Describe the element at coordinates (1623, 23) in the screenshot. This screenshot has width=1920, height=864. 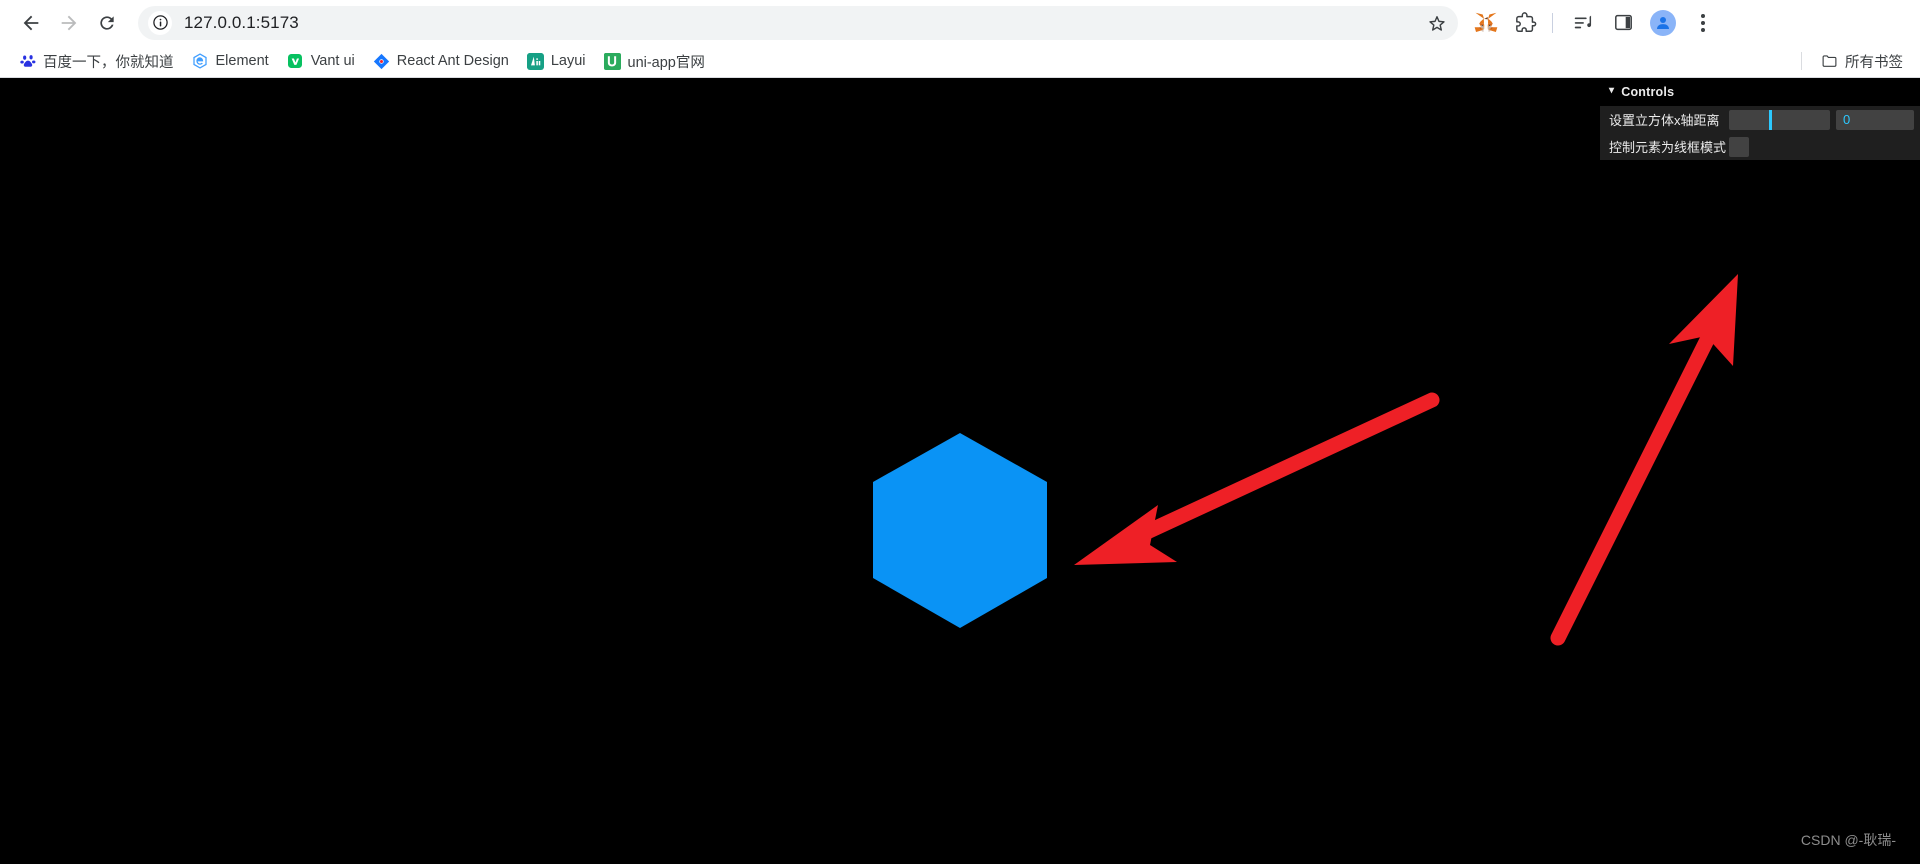
I see `side-panel-icon` at that location.